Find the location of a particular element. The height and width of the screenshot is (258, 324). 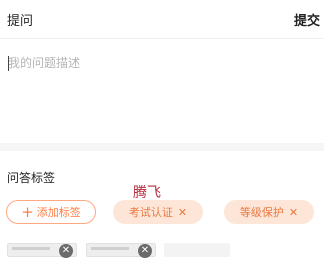

tag-chip: 考试认证 ✕ is located at coordinates (158, 212).